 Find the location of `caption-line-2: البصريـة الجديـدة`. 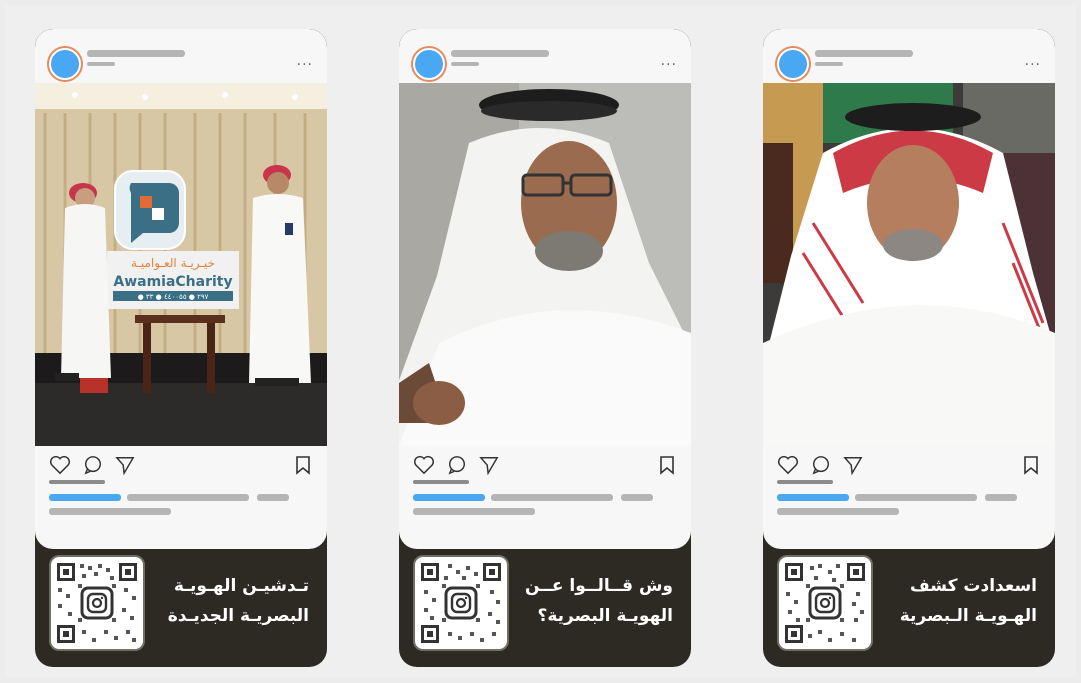

caption-line-2: البصريـة الجديـدة is located at coordinates (238, 616).